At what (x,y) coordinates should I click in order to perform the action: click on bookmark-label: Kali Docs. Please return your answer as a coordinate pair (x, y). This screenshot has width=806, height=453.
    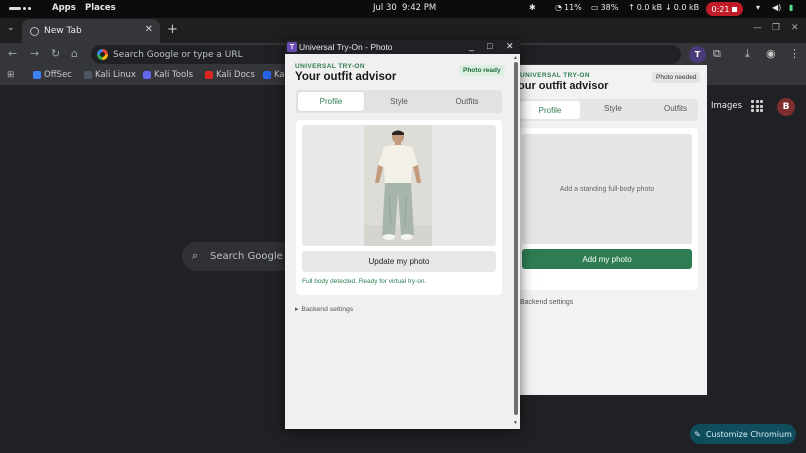
    Looking at the image, I should click on (235, 75).